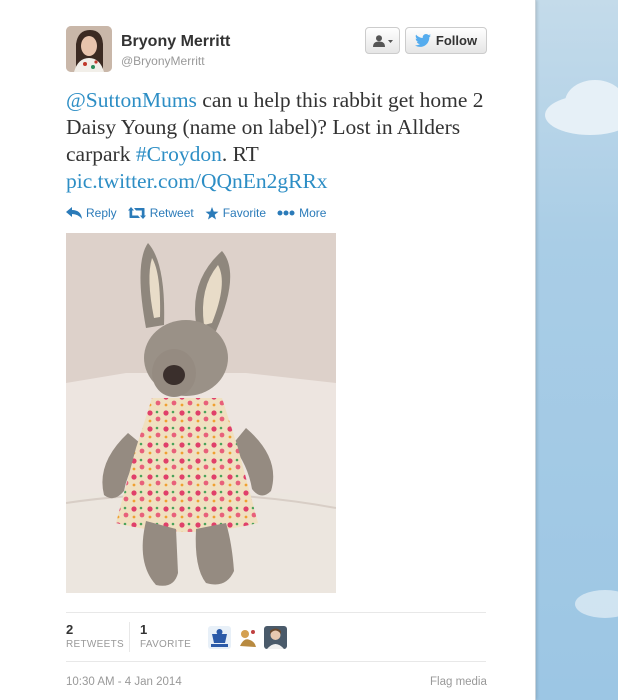  I want to click on favorite-button: Favorite, so click(235, 213).